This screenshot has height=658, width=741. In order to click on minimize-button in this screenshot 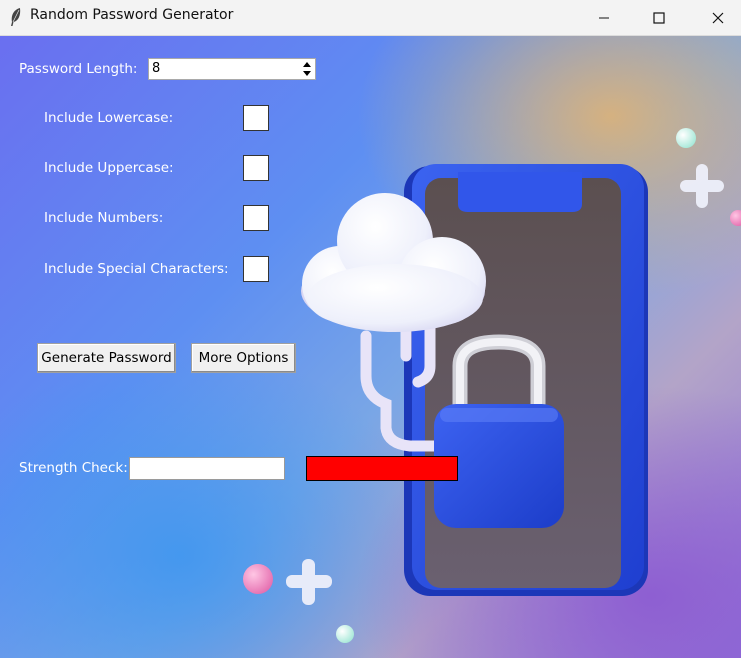, I will do `click(604, 17)`.